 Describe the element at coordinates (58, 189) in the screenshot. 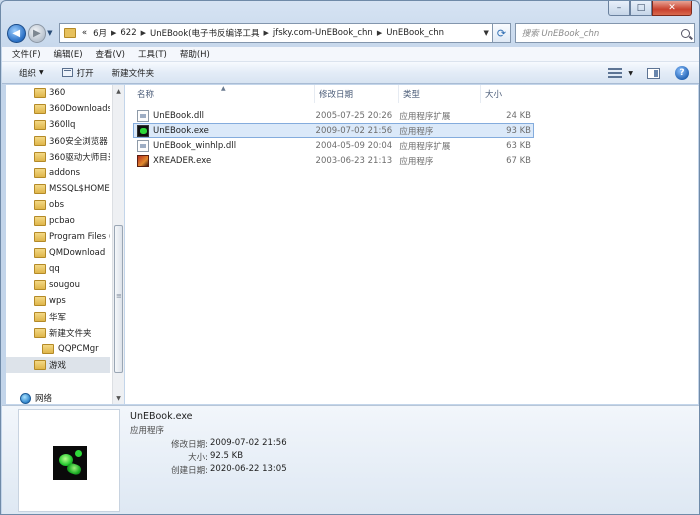

I see `nav-folder-item: MSSQL$HOME` at that location.